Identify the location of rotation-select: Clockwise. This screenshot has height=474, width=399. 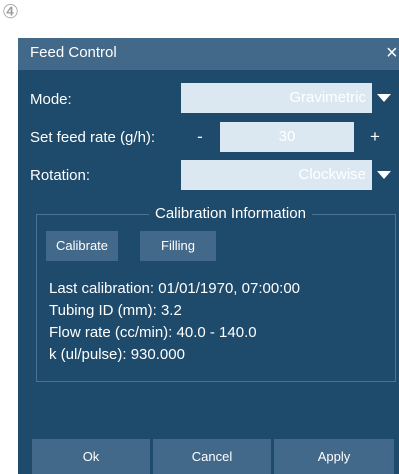
(276, 175).